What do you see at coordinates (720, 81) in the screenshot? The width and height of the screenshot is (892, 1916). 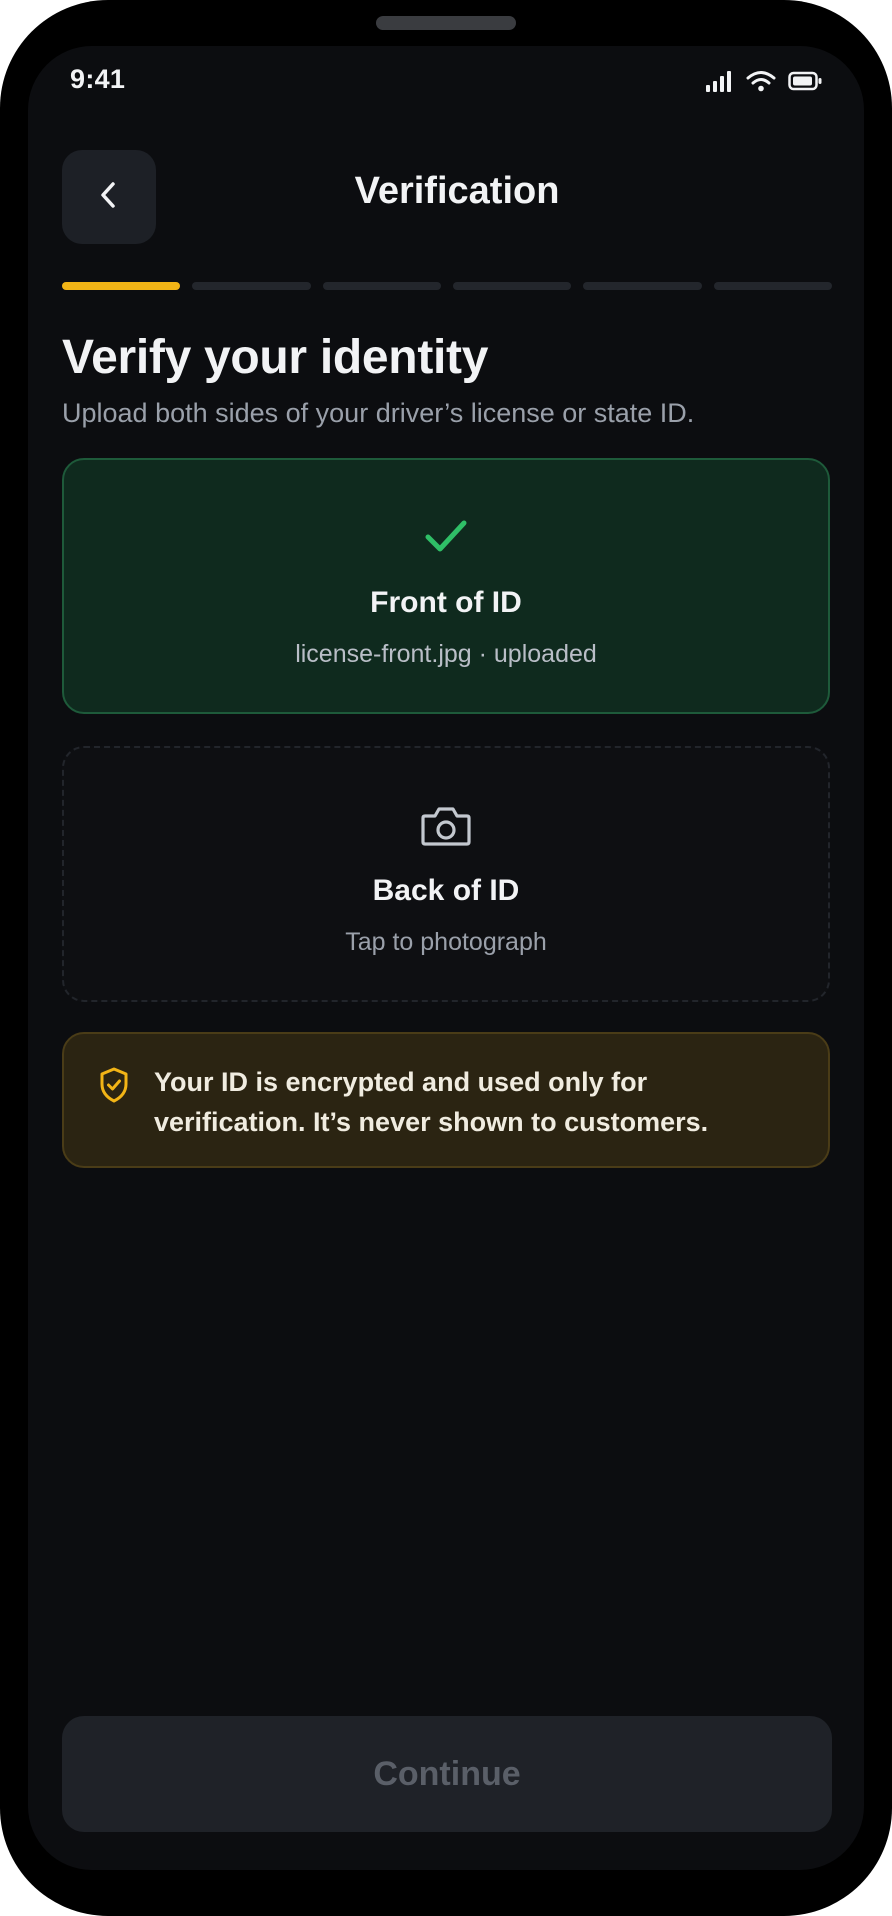 I see `signal-icon` at bounding box center [720, 81].